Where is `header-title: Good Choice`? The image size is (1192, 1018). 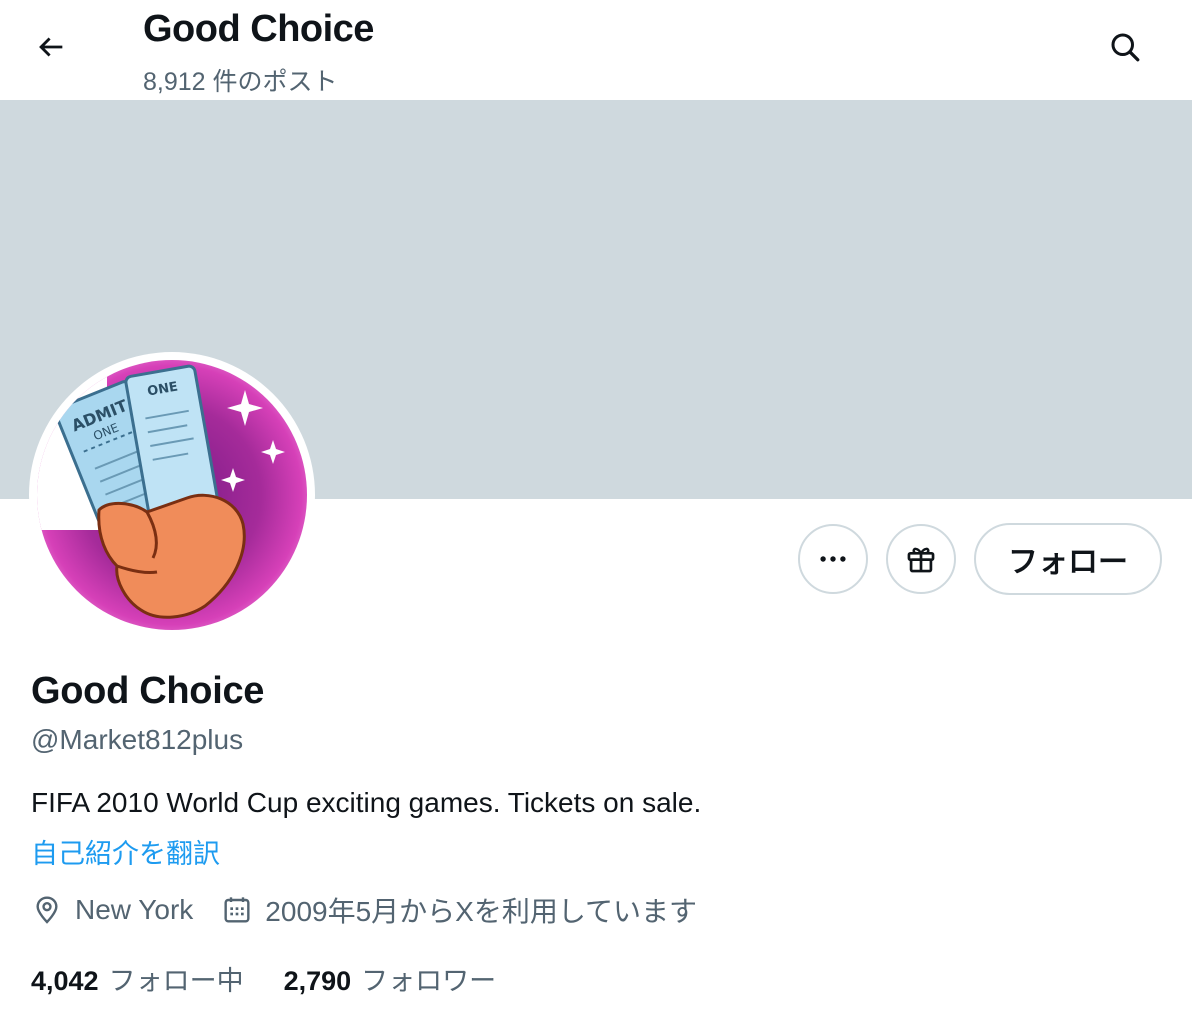
header-title: Good Choice is located at coordinates (258, 29).